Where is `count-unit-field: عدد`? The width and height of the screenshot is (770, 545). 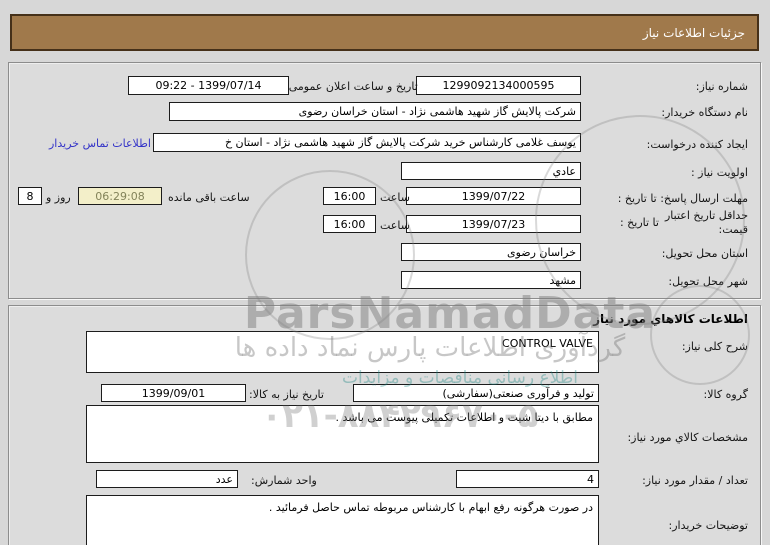 count-unit-field: عدد is located at coordinates (167, 479).